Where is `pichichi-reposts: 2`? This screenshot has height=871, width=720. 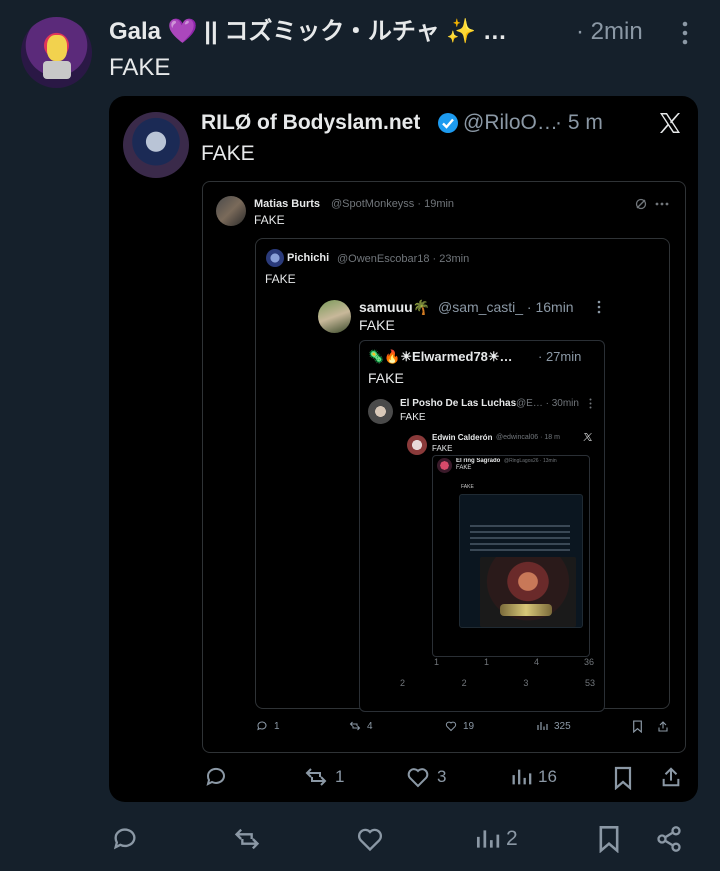
pichichi-reposts: 2 is located at coordinates (464, 684).